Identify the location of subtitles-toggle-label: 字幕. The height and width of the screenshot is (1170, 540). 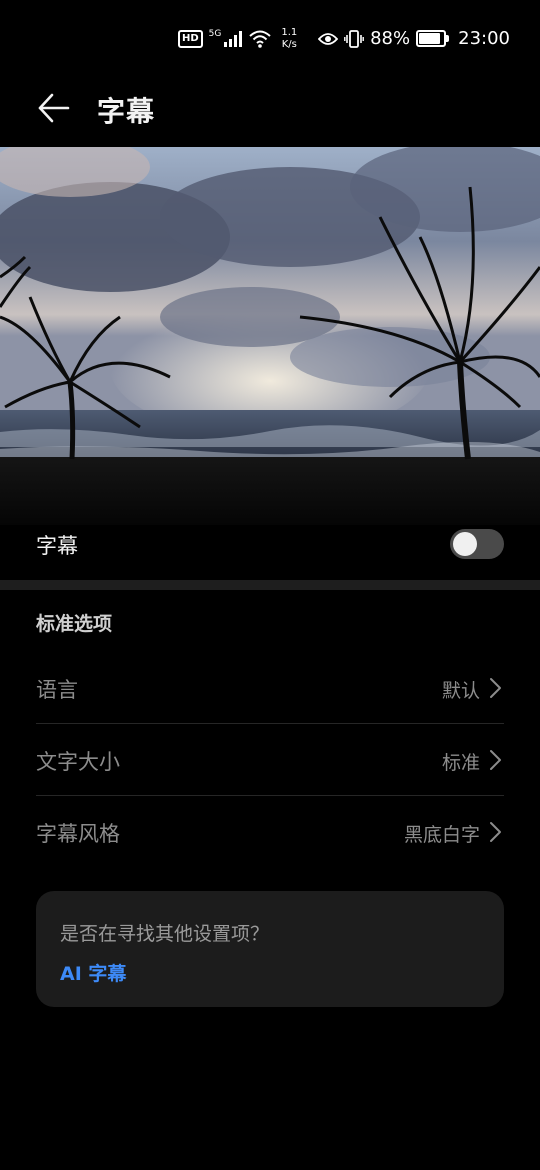
(57, 546).